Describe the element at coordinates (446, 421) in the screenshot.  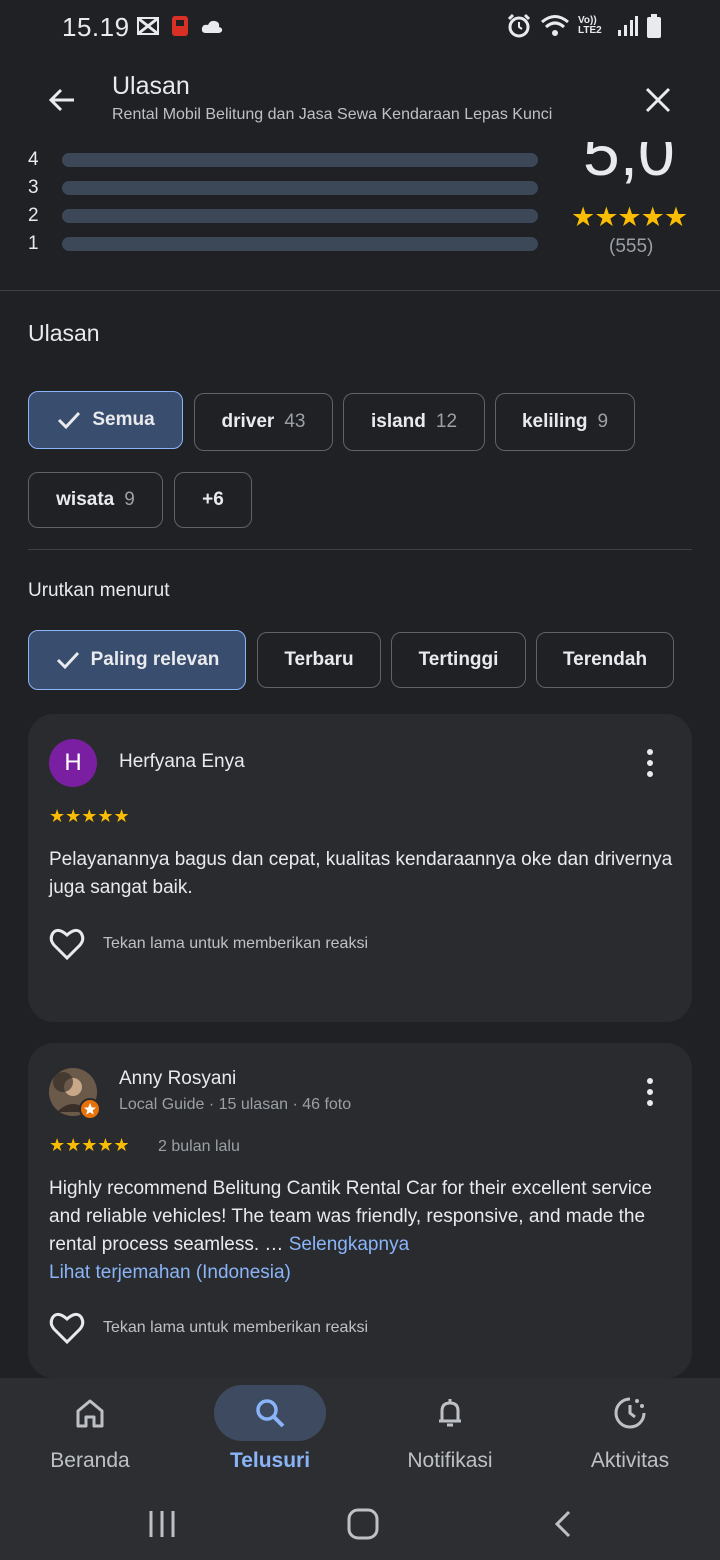
I see `chip-count: 12` at that location.